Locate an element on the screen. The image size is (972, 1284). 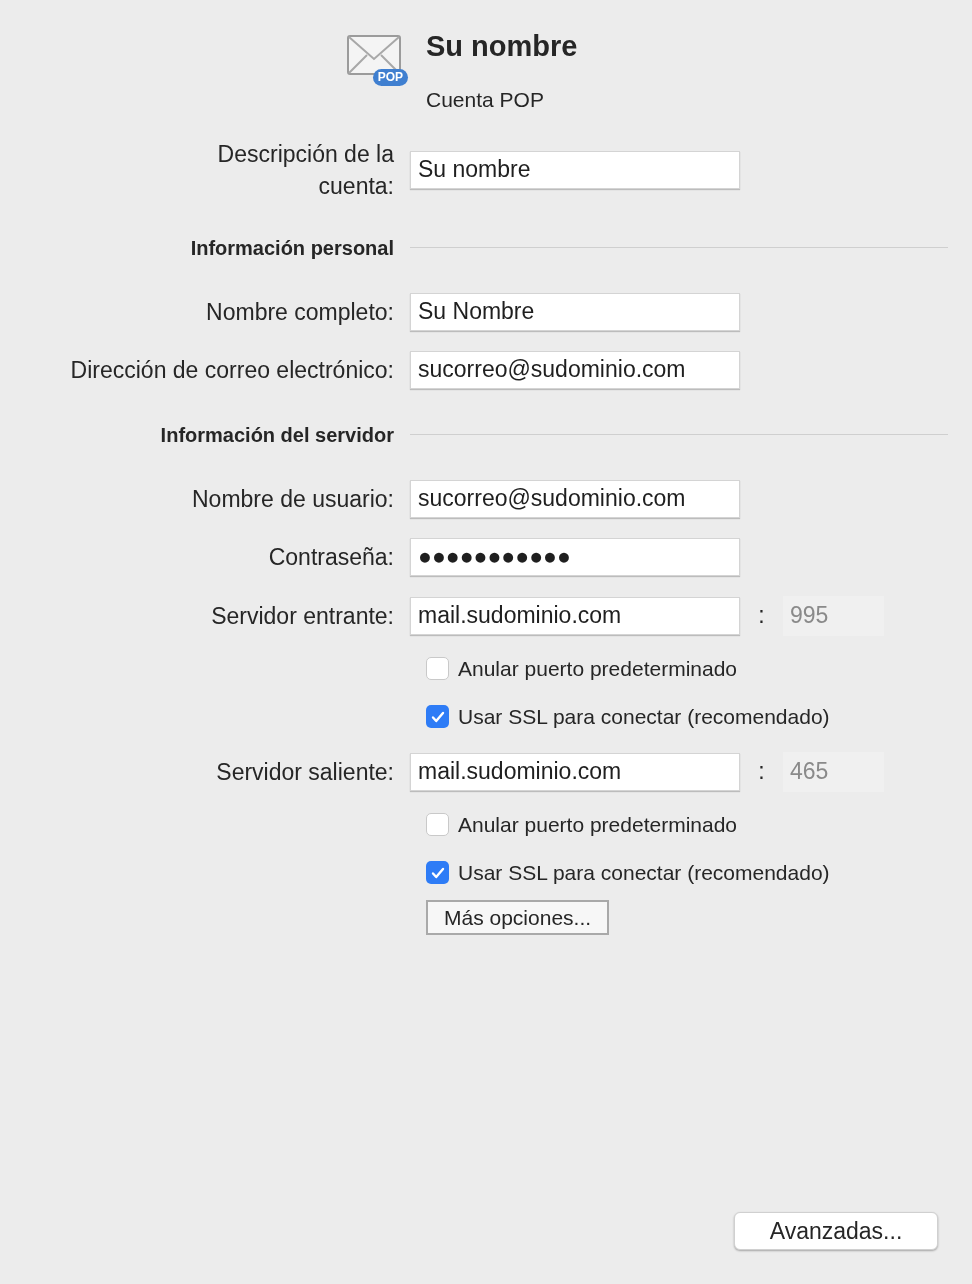
text-field: Su nombre is located at coordinates (575, 169).